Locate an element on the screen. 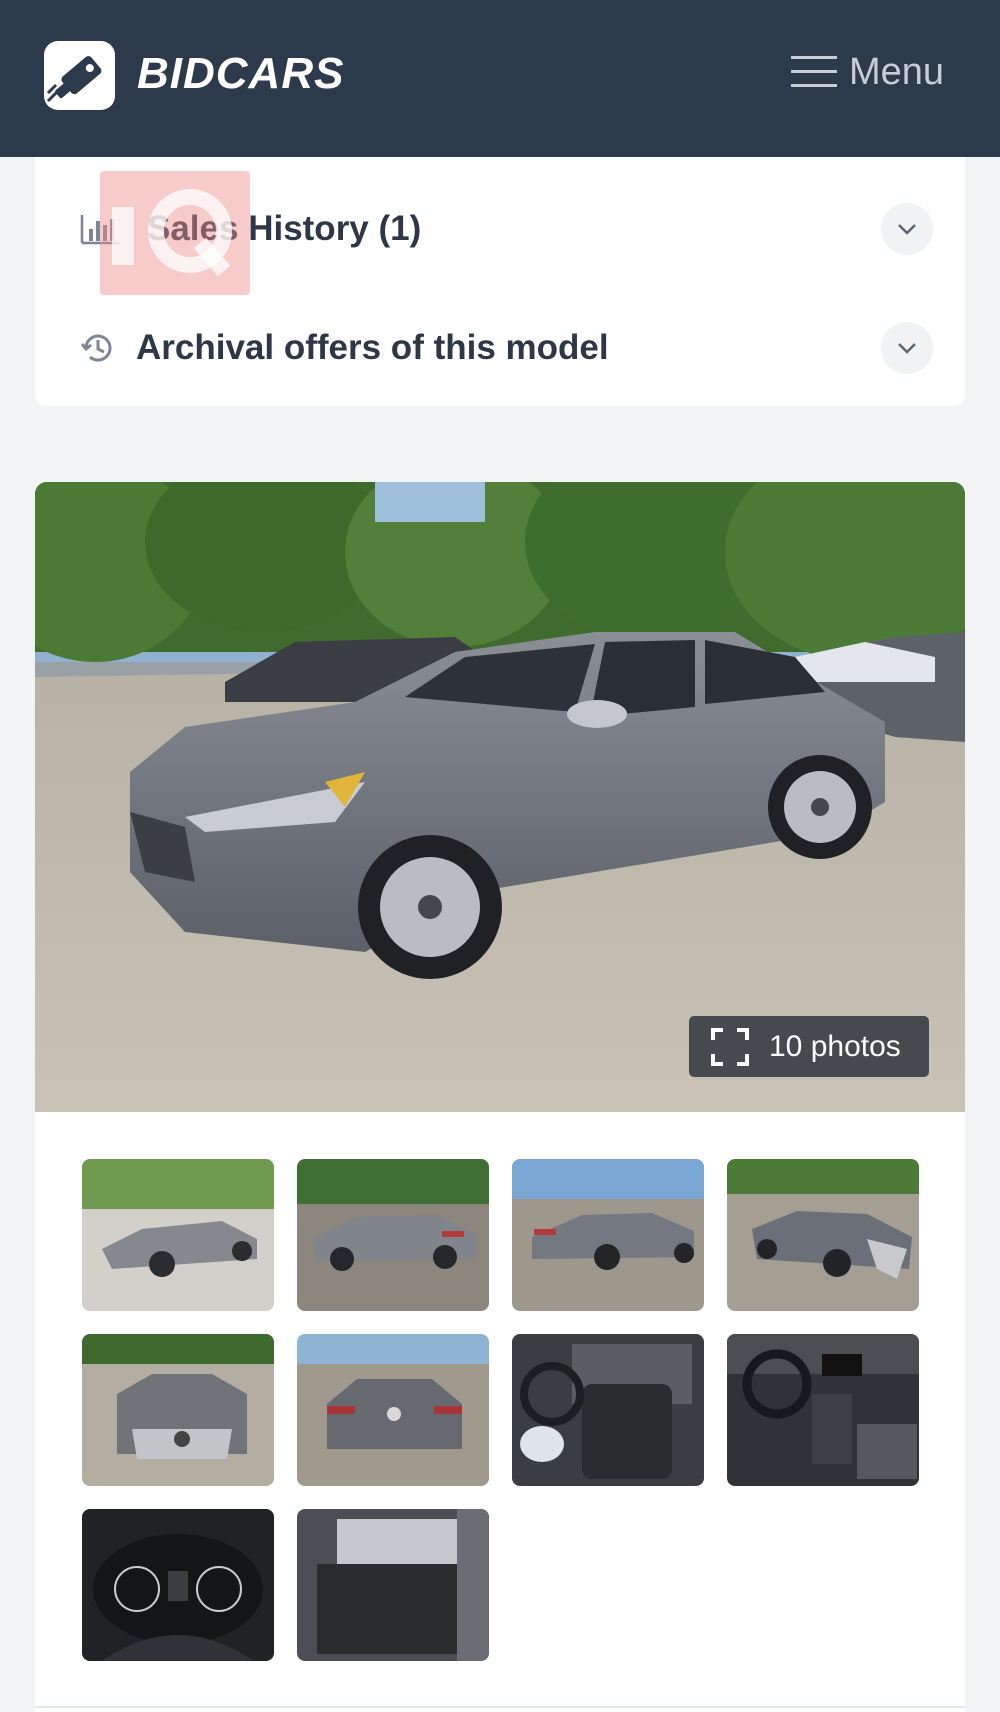 The width and height of the screenshot is (1000, 1712). key-tag-icon is located at coordinates (79, 75).